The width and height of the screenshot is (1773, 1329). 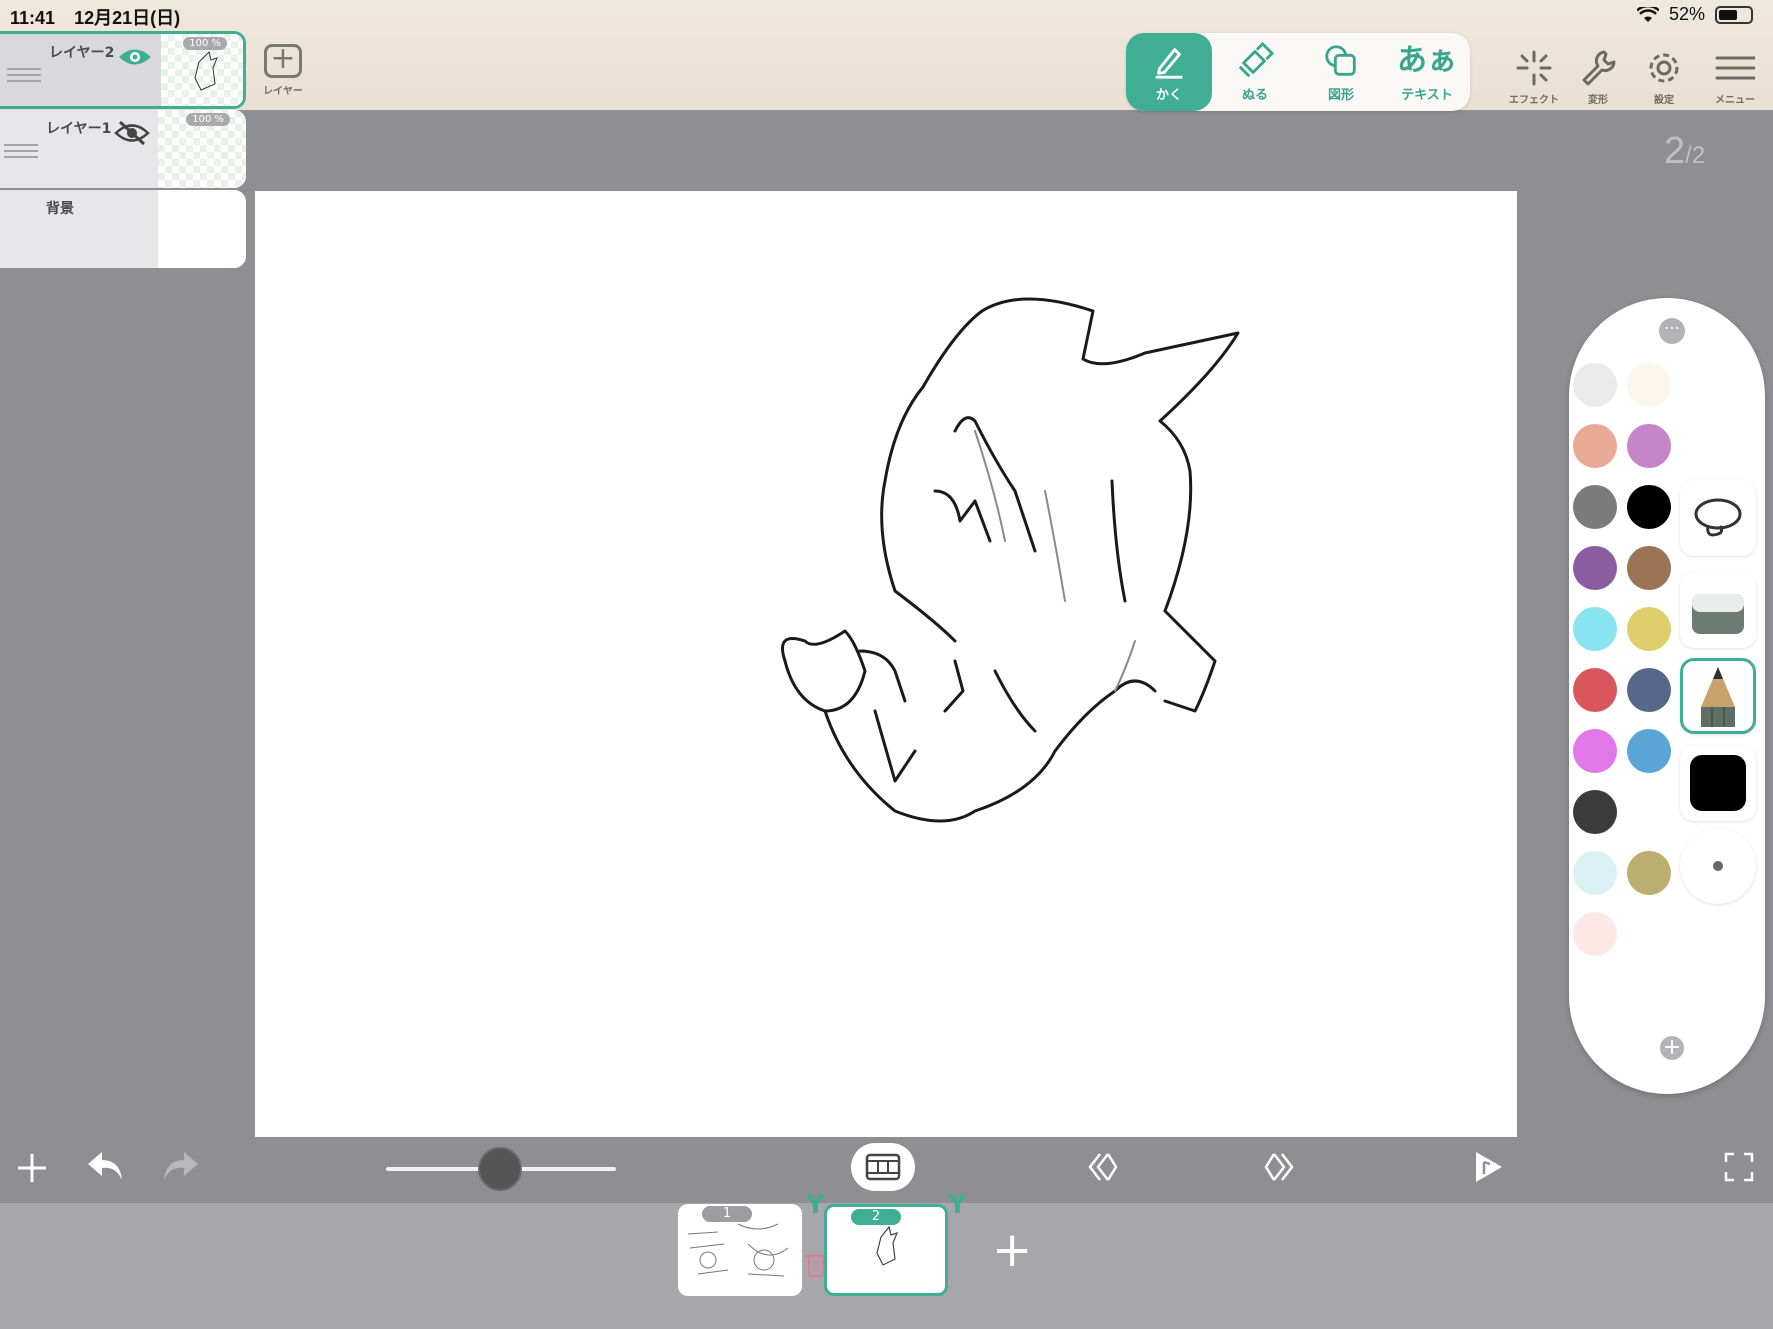 I want to click on layer-row-1: レイヤー1 100 %, so click(x=123, y=149).